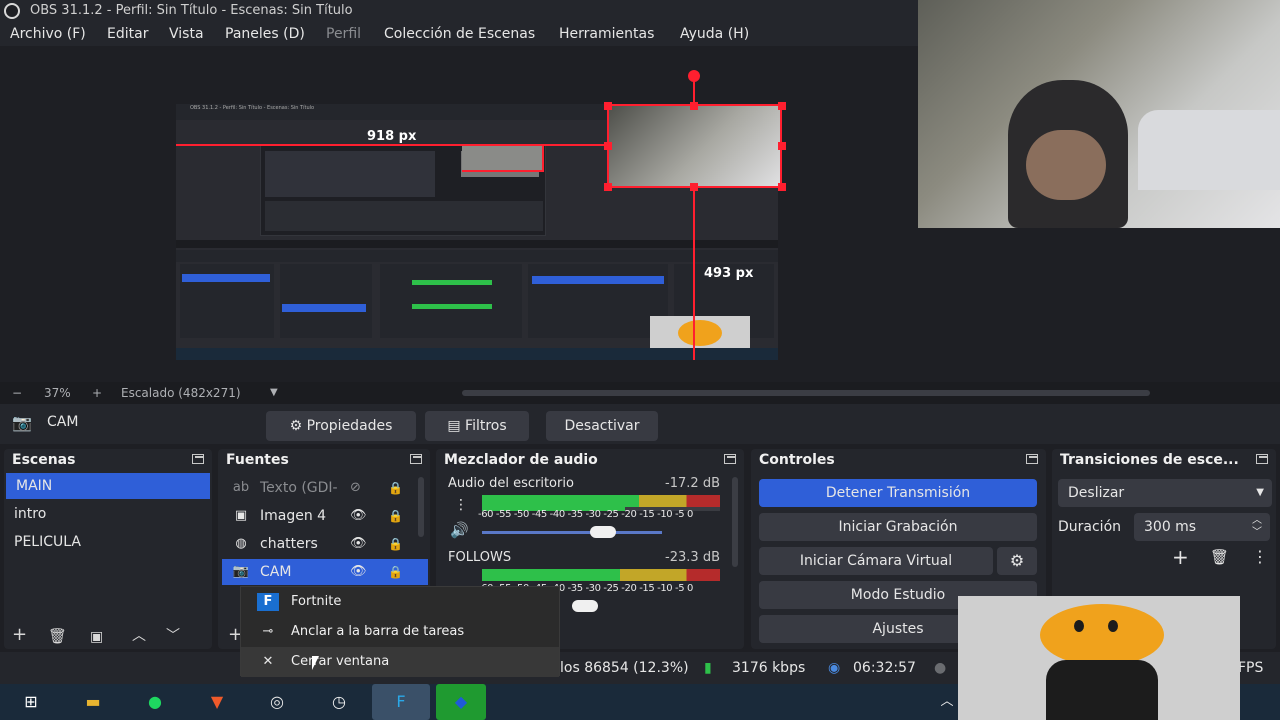  Describe the element at coordinates (692, 483) in the screenshot. I see `channel-db-desktop: -17.2 dB` at that location.